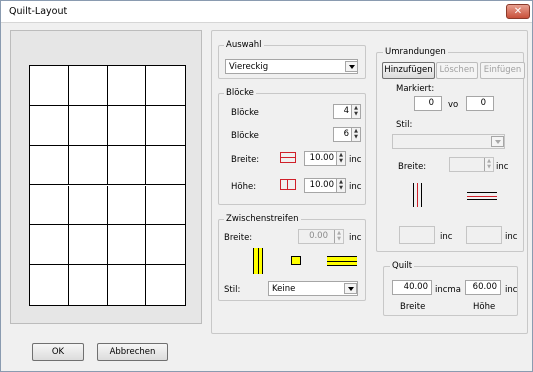 Image resolution: width=533 pixels, height=372 pixels. I want to click on close-button: ✕, so click(518, 11).